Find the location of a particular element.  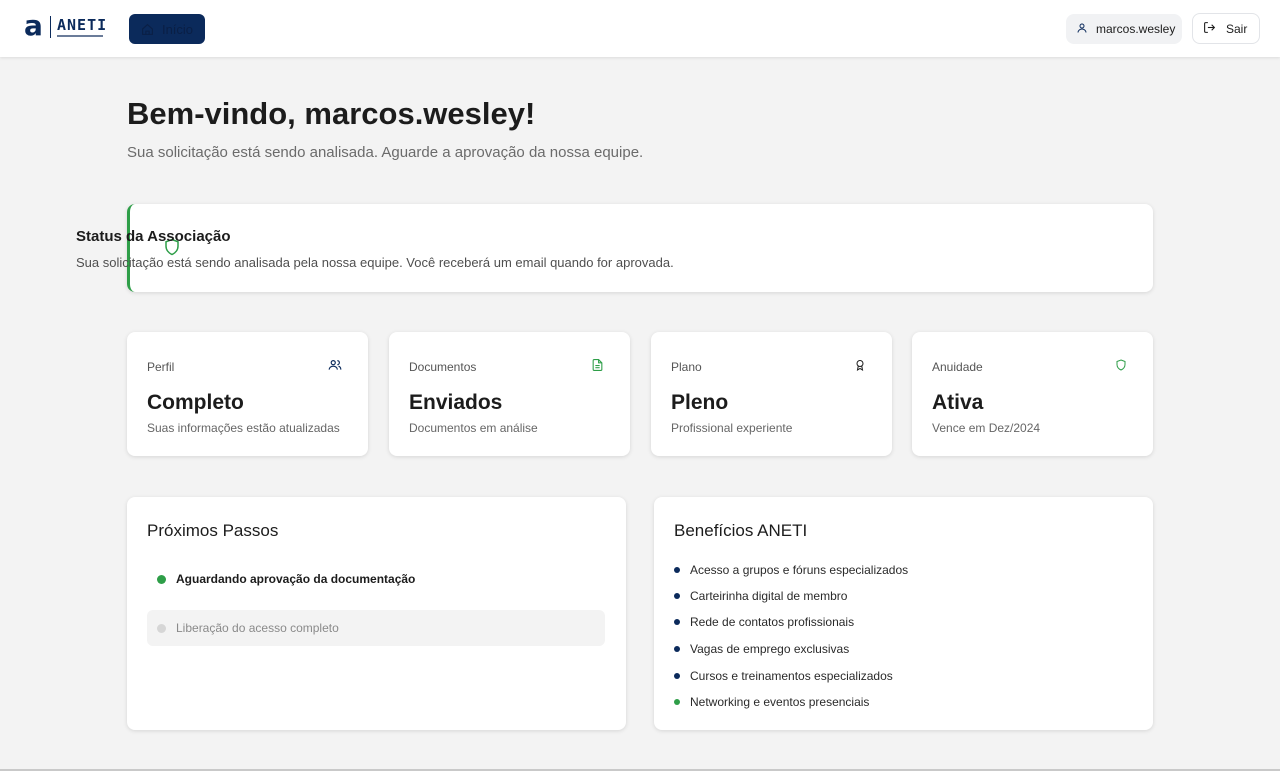

step-label: Liberação do acesso completo is located at coordinates (257, 628).